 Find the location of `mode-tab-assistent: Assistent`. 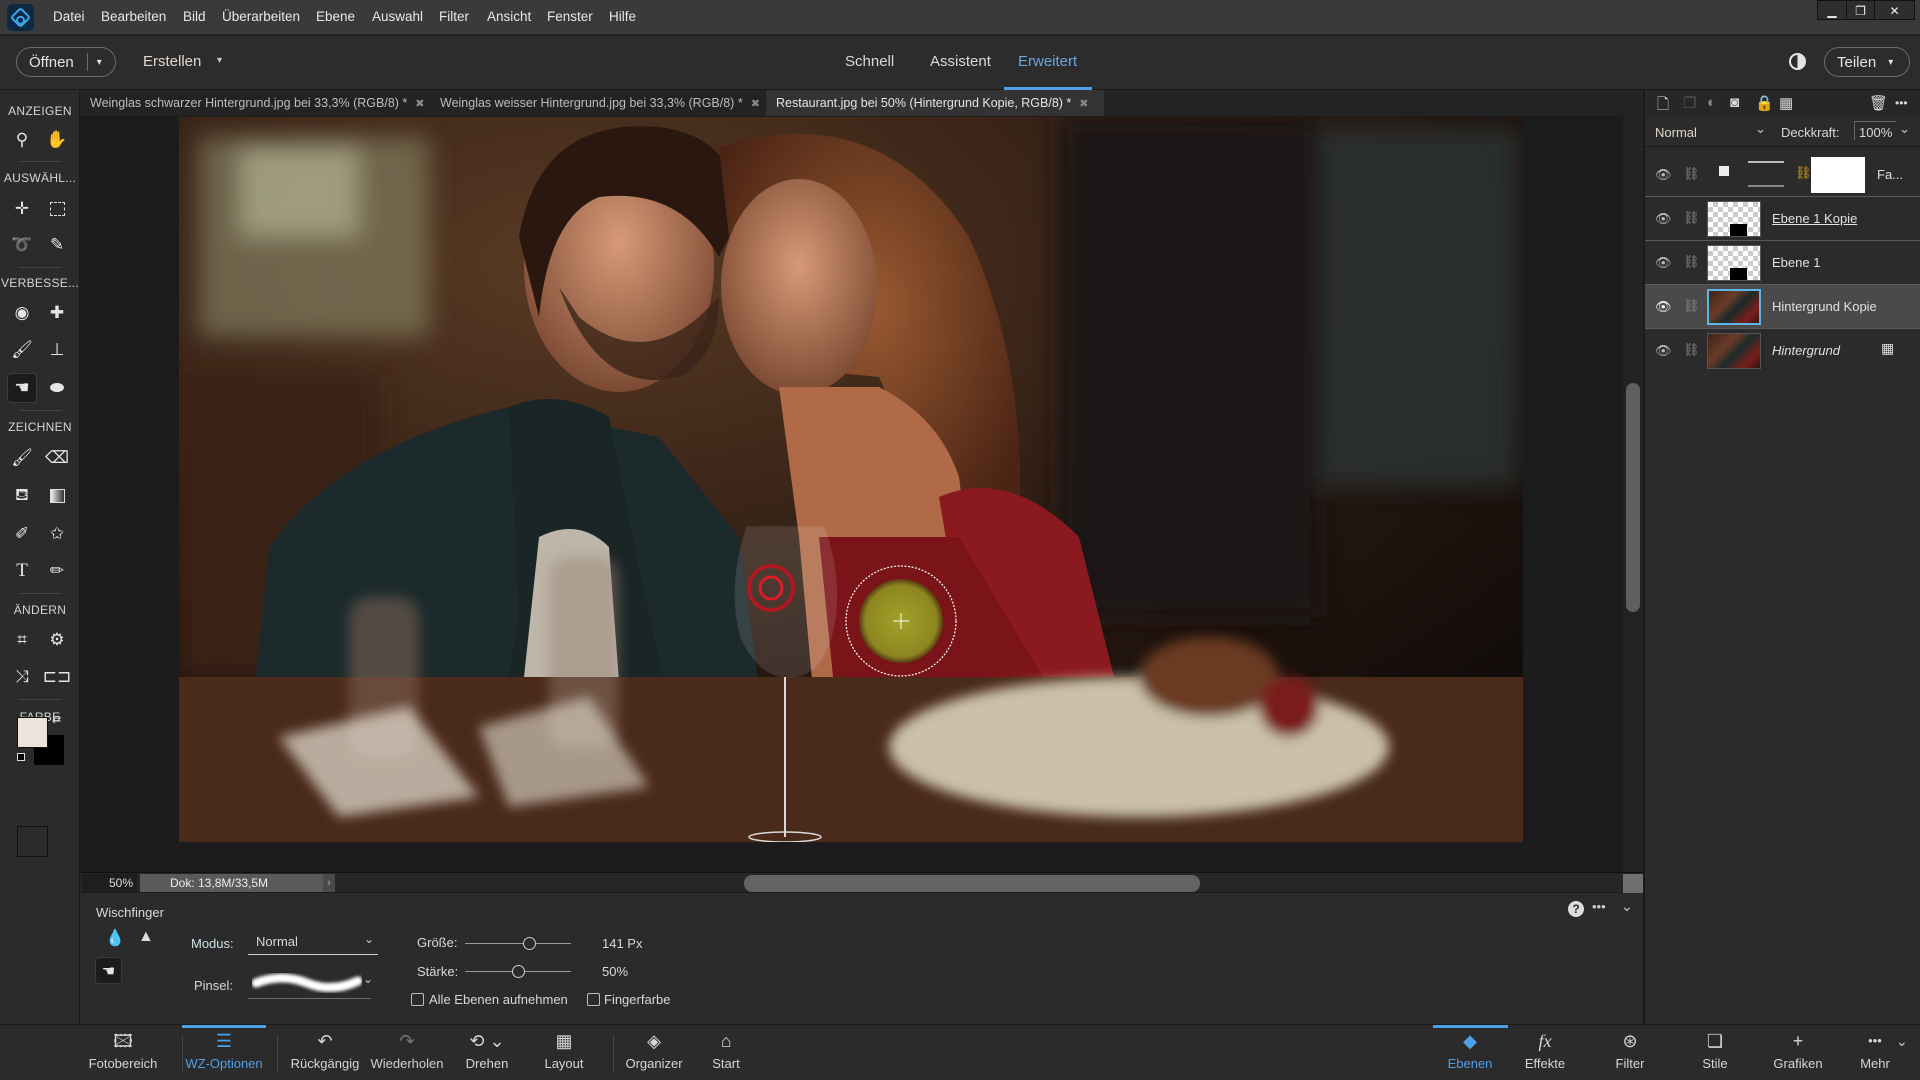

mode-tab-assistent: Assistent is located at coordinates (960, 61).